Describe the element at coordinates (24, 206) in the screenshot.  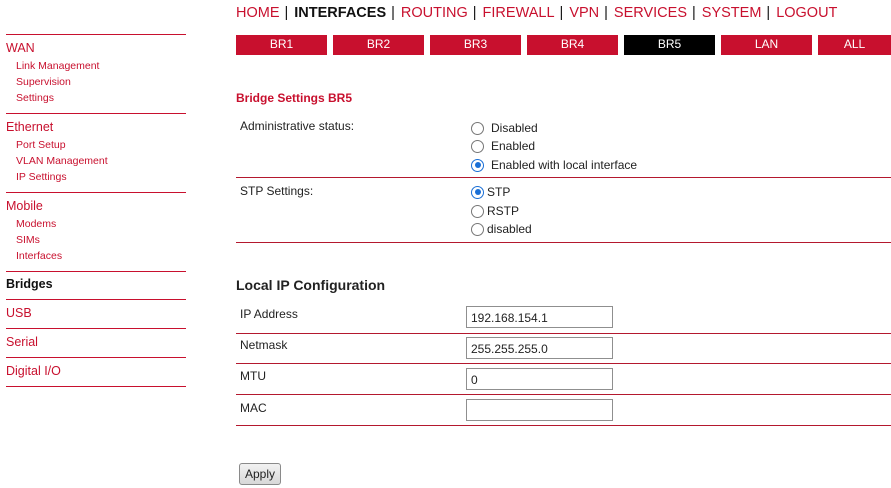
I see `sidebar-item-mobile: Mobile` at that location.